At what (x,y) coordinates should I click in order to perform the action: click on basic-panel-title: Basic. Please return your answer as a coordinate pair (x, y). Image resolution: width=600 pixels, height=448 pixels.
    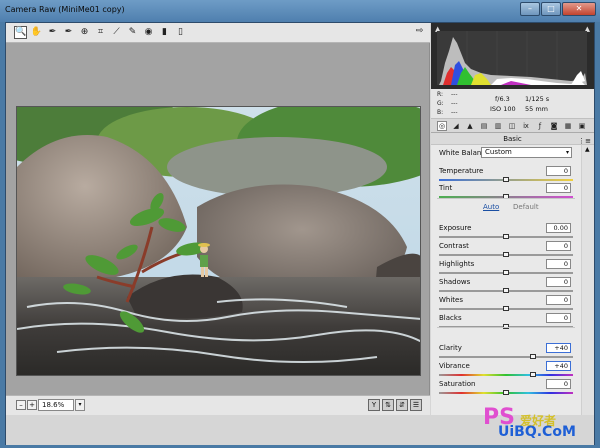
    Looking at the image, I should click on (512, 139).